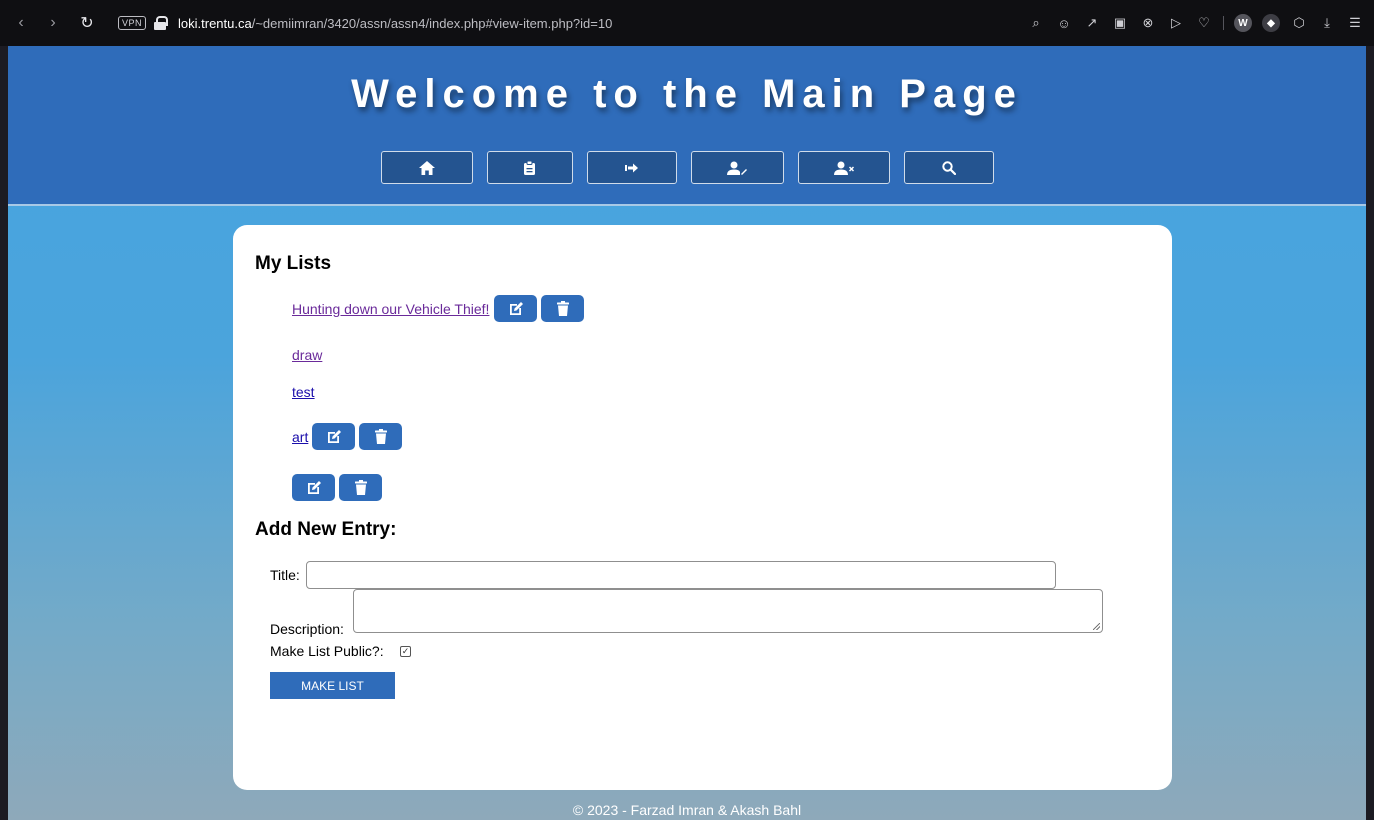 The image size is (1374, 820). I want to click on logout-icon, so click(631, 167).